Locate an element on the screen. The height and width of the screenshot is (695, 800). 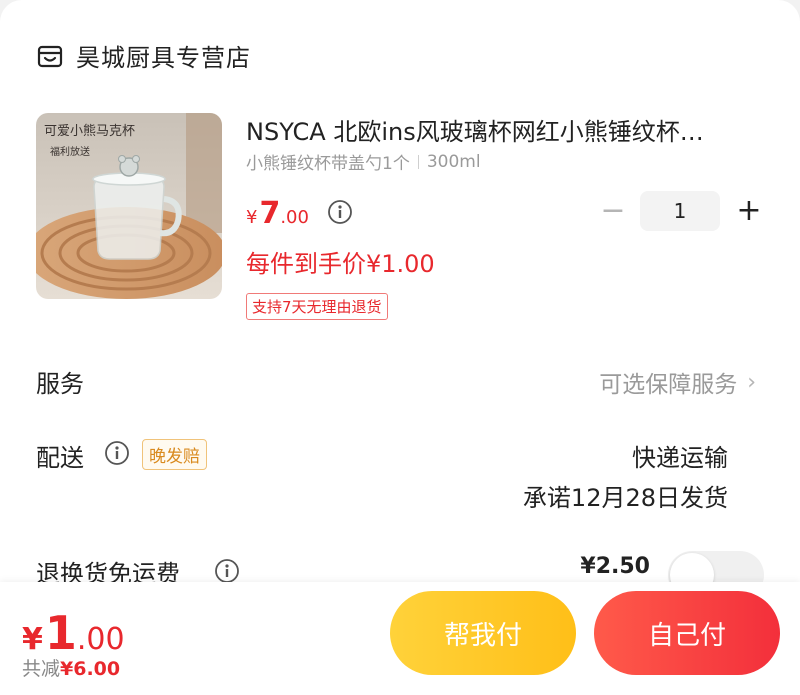
product-sku: 小熊锤纹杯带盖勺1个 300ml is located at coordinates (363, 162).